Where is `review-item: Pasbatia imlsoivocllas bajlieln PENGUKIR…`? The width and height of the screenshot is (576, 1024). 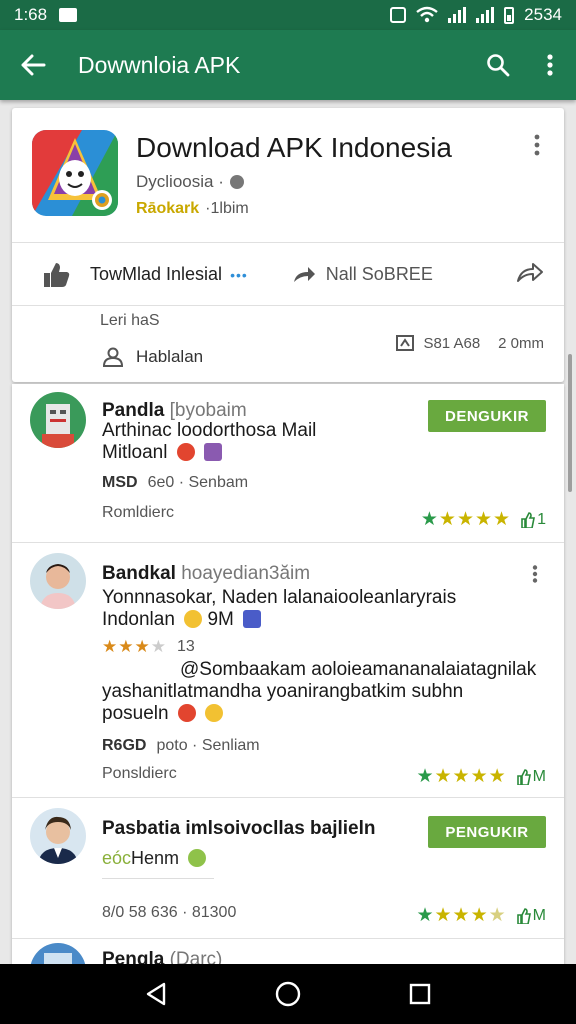
review-item: Pasbatia imlsoivocllas bajlieln PENGUKIR… is located at coordinates (288, 868).